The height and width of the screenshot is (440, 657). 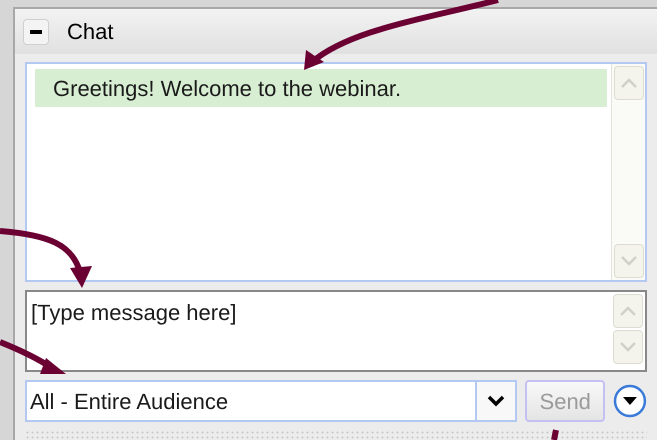 I want to click on chat-message: Greetings! Welcome to the webinar., so click(x=321, y=88).